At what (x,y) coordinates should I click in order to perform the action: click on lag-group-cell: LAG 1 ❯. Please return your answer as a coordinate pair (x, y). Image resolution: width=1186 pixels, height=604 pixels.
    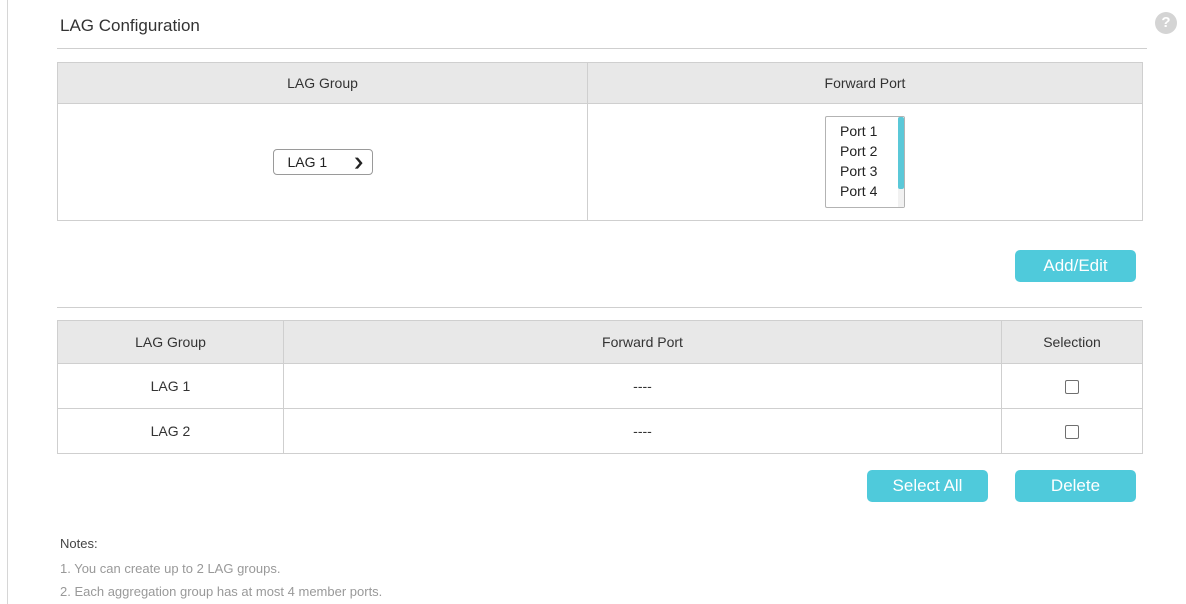
    Looking at the image, I should click on (322, 162).